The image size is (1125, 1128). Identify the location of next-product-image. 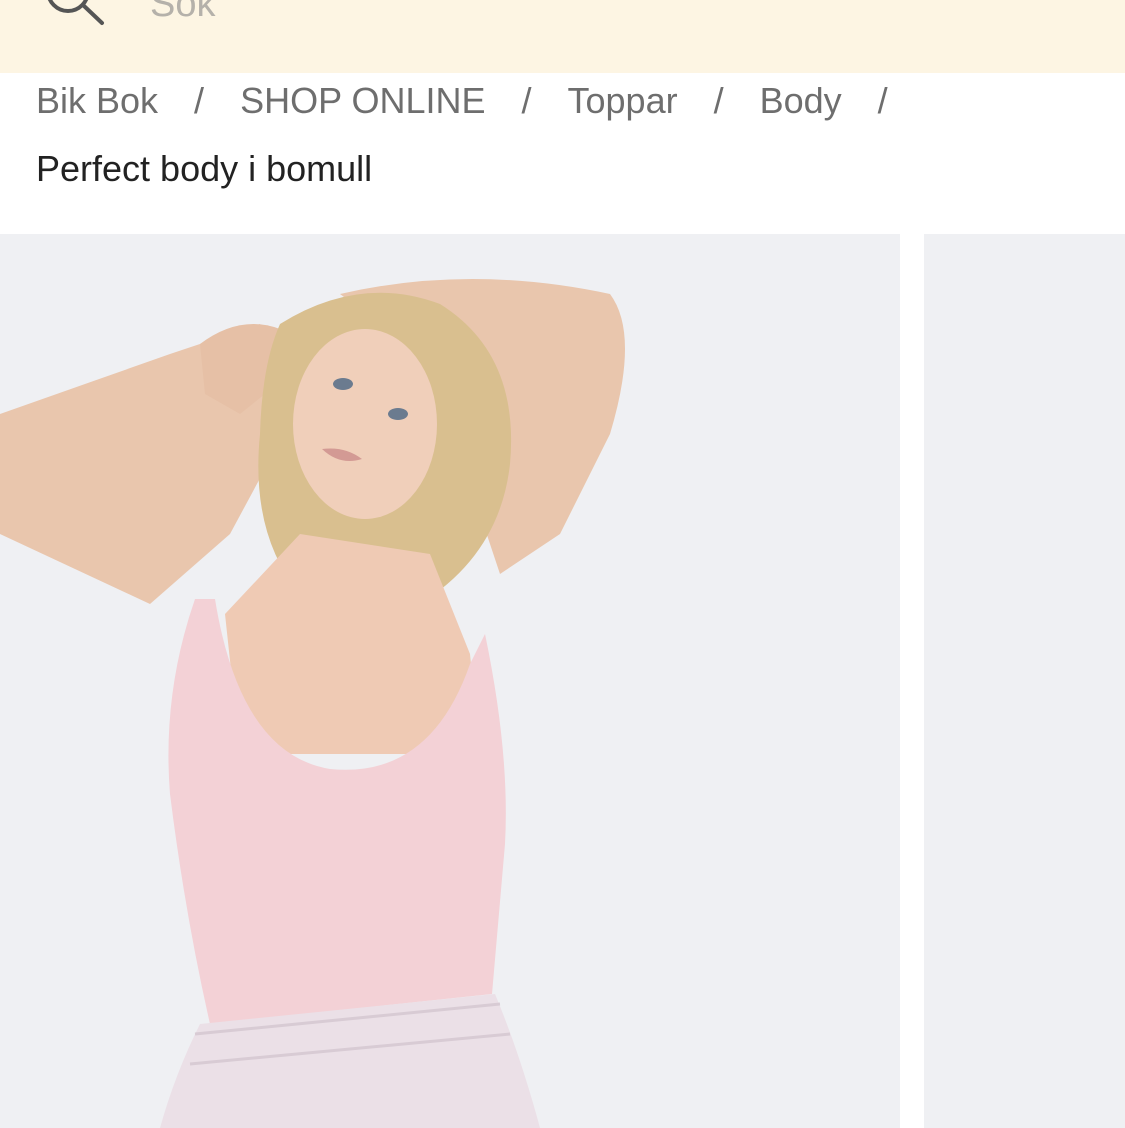
(1024, 681).